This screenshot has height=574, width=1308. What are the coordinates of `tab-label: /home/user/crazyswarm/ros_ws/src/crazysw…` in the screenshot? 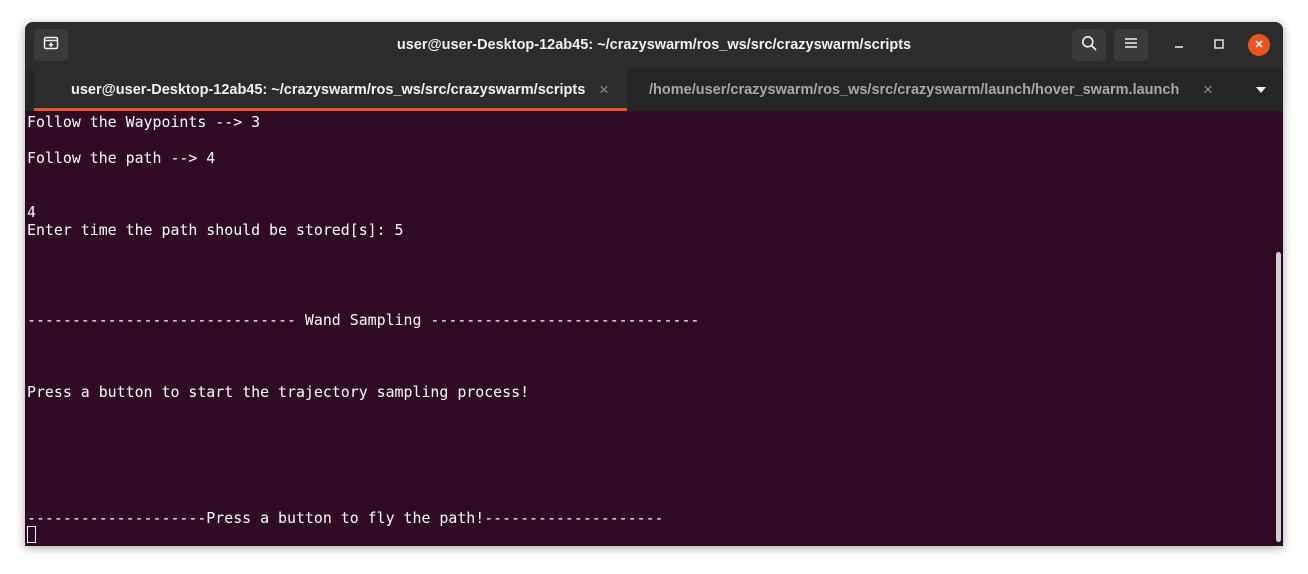 It's located at (914, 90).